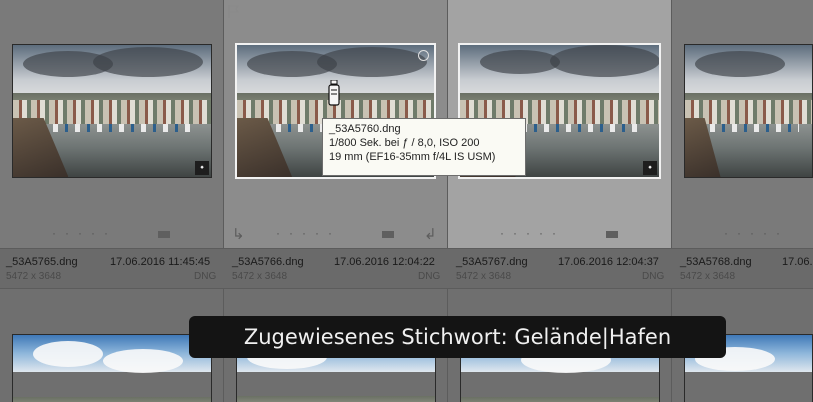  I want to click on keyword-assigned-toast: Zugewiesenes Stichwort: Gelände|Hafen, so click(457, 337).